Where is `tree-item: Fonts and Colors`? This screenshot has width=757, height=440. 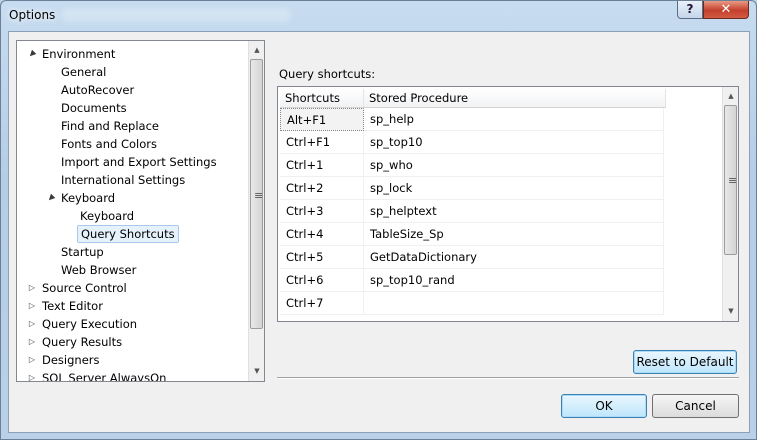
tree-item: Fonts and Colors is located at coordinates (131, 144).